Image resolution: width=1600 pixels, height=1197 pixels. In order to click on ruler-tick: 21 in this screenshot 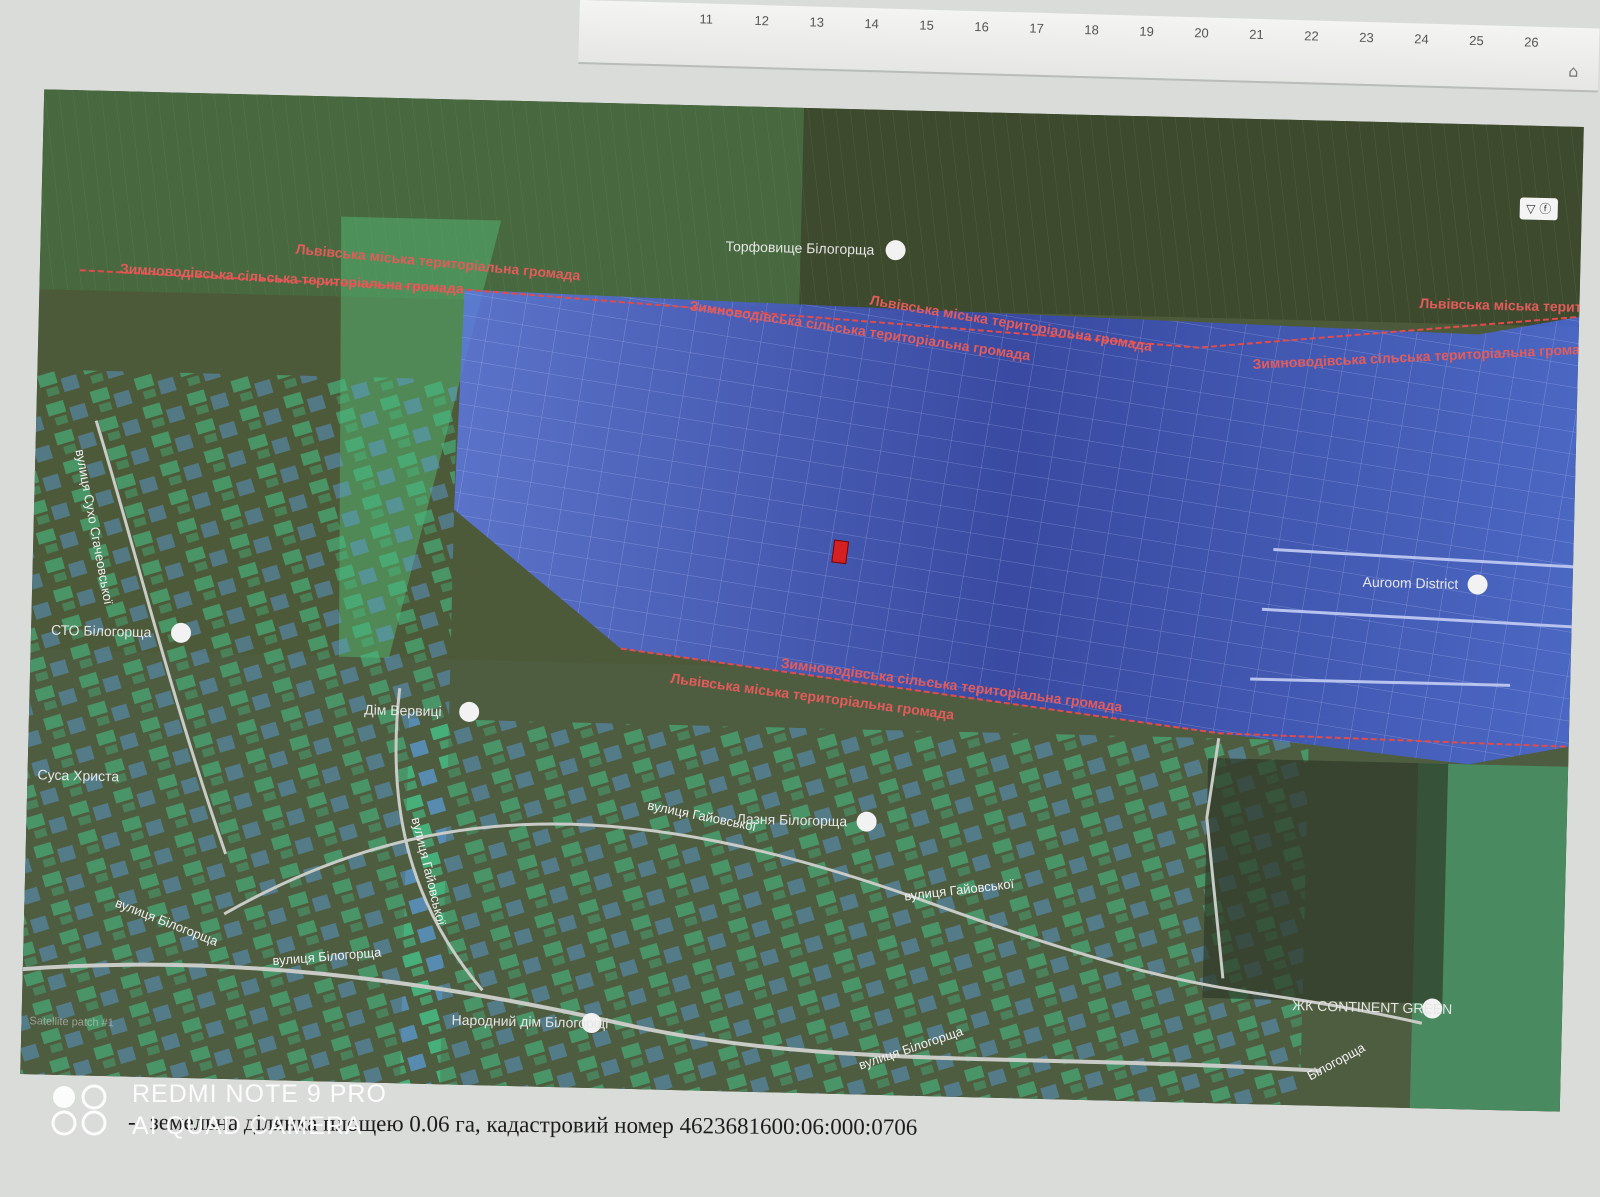, I will do `click(1256, 34)`.